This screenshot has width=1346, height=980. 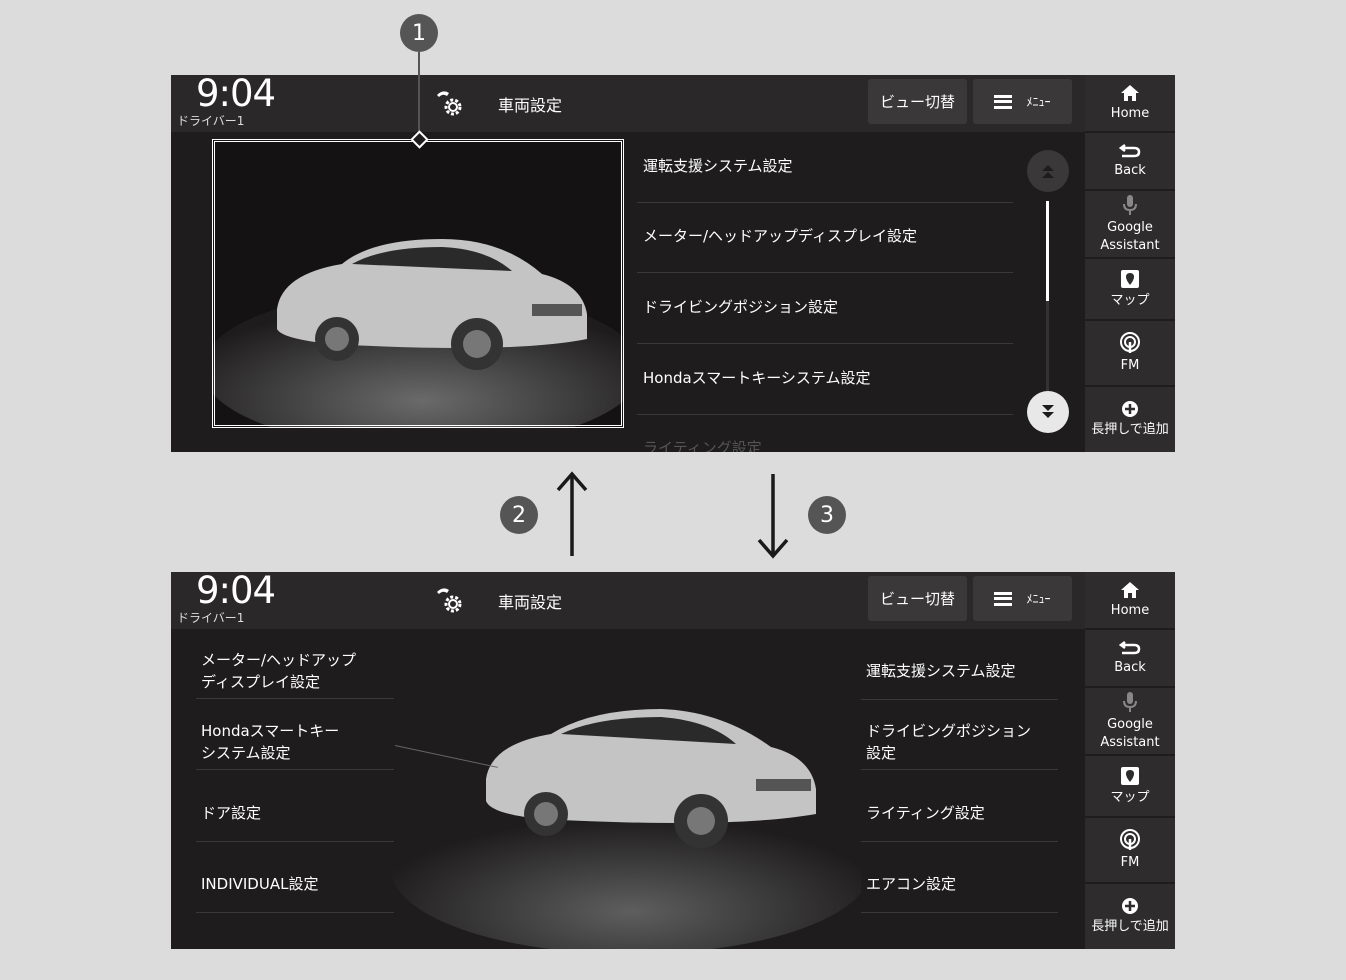 What do you see at coordinates (959, 745) in the screenshot?
I see `list-item: ドライビングポジション 設定` at bounding box center [959, 745].